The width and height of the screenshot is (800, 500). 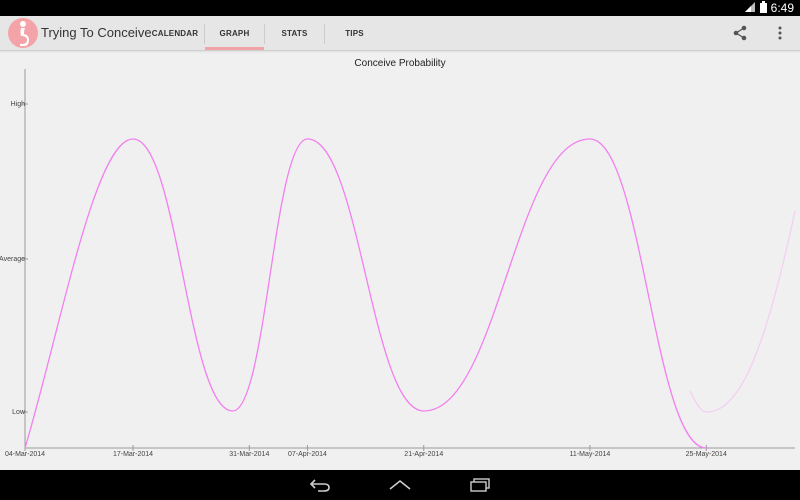 I want to click on x-tick-label: 21-Apr-2014, so click(x=423, y=454).